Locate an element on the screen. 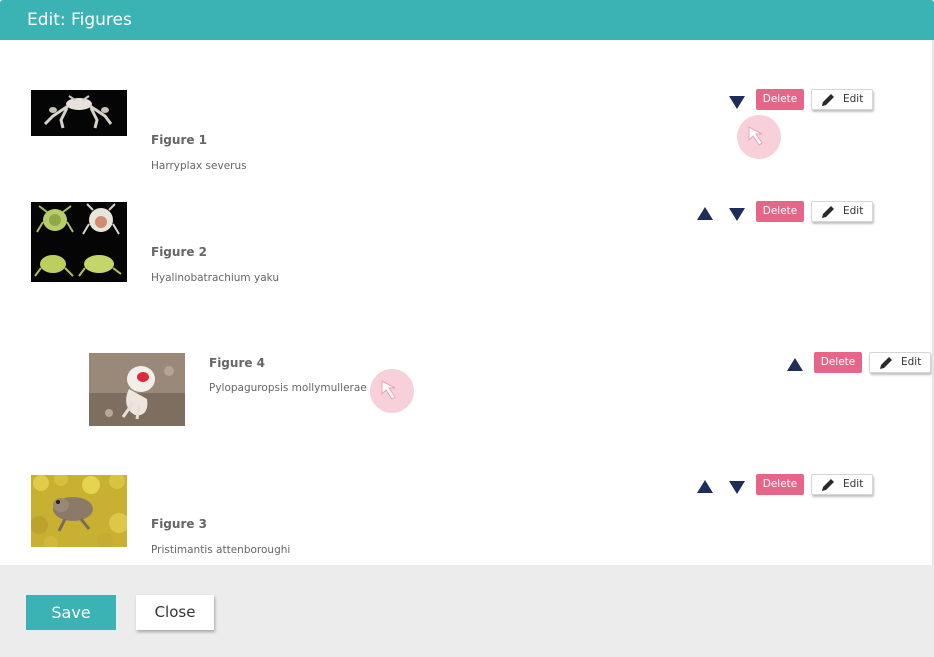 Image resolution: width=934 pixels, height=657 pixels. dialog-header: Edit: Figures is located at coordinates (467, 20).